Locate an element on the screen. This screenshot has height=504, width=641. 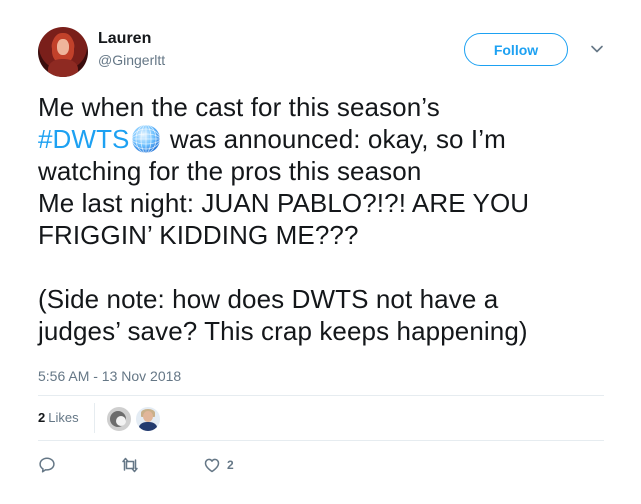
reply-icon is located at coordinates (47, 465).